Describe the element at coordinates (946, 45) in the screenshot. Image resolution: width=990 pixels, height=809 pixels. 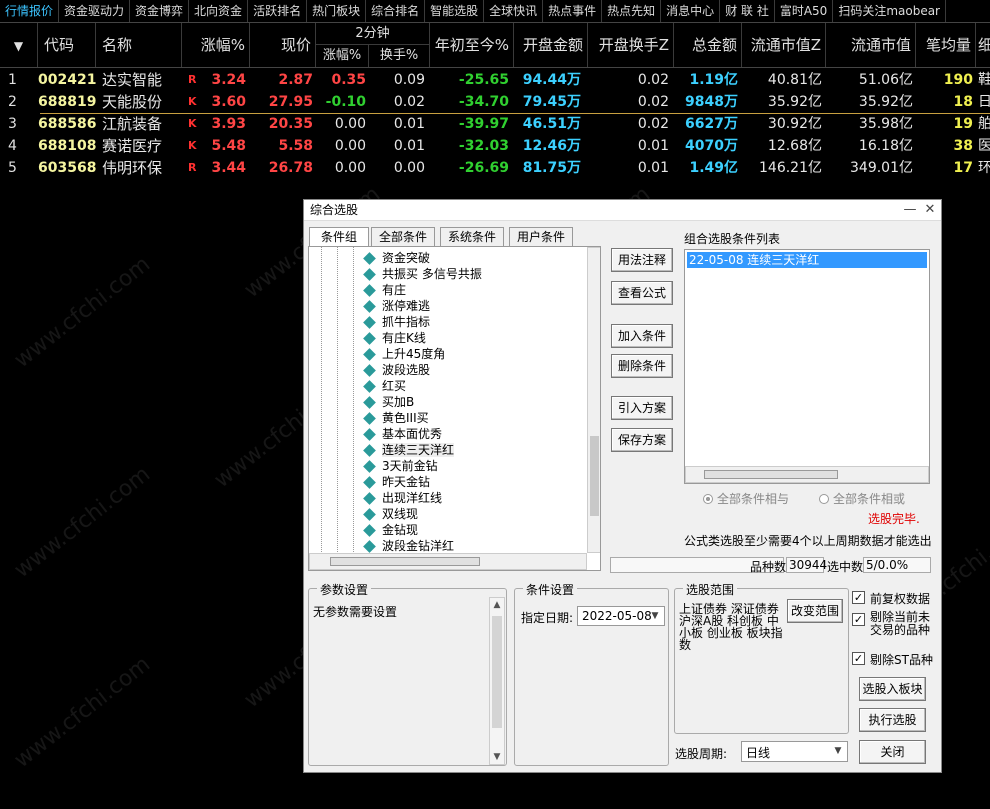
I see `col-avg-per-trade: 笔均量` at that location.